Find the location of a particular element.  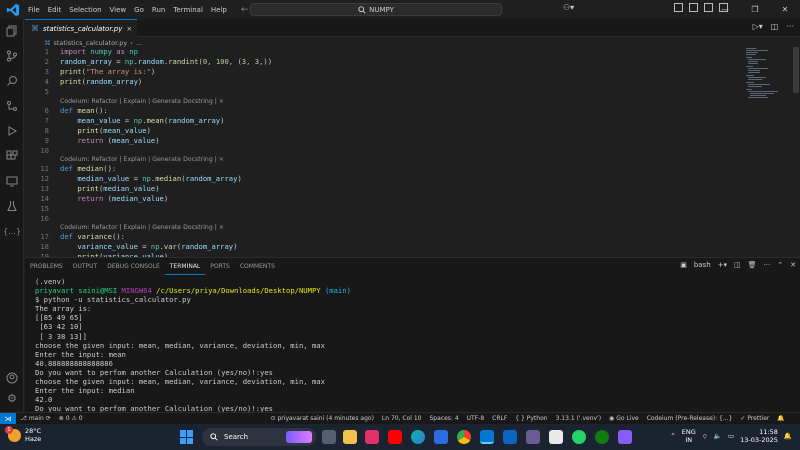

extensions-icon is located at coordinates (12, 156).